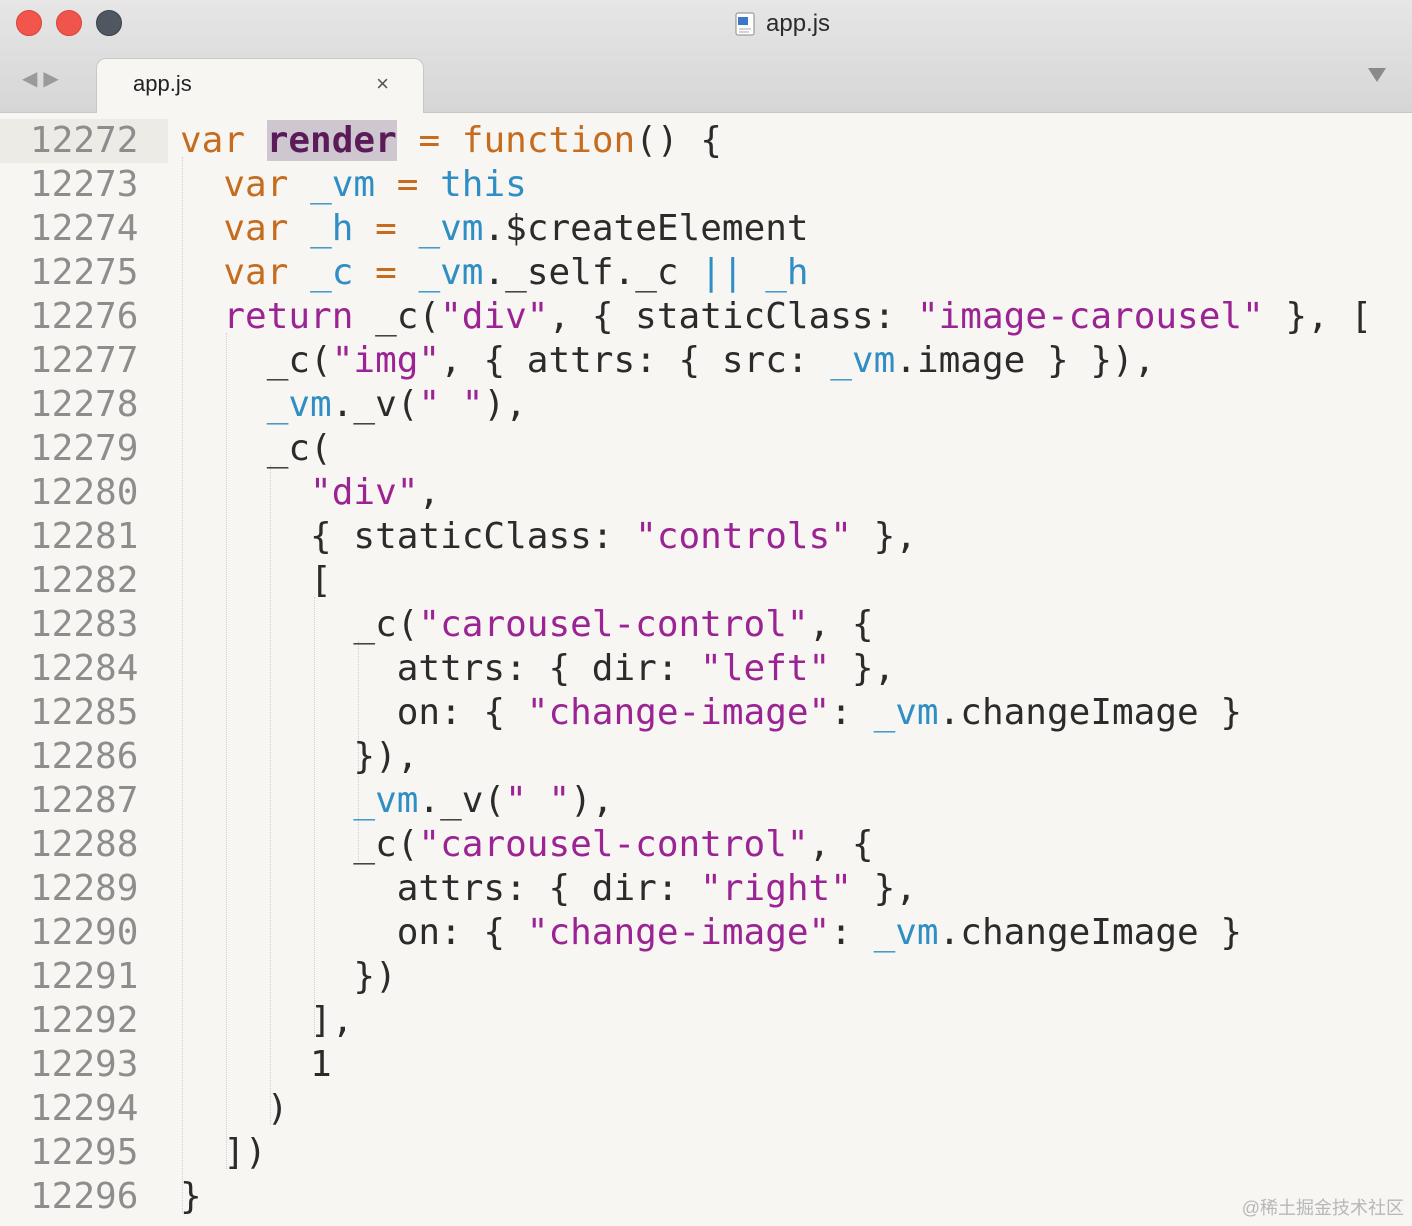 This screenshot has width=1412, height=1226. Describe the element at coordinates (527, 140) in the screenshot. I see `code-token: = function` at that location.